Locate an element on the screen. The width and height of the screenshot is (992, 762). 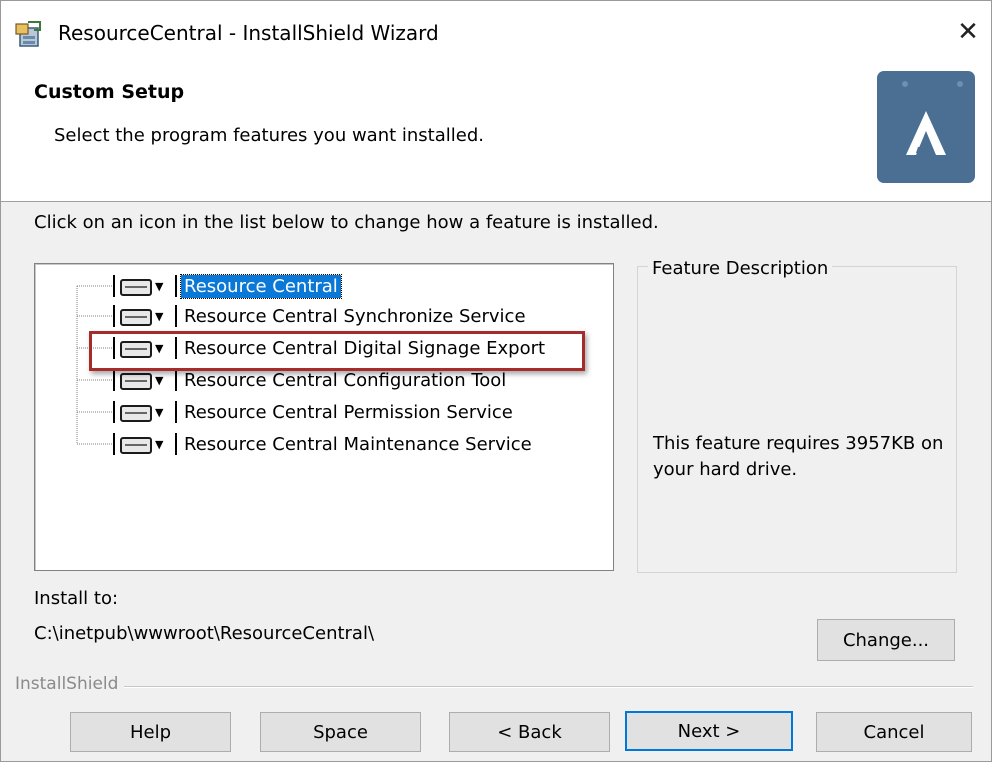
page-title: Custom Setup is located at coordinates (109, 92).